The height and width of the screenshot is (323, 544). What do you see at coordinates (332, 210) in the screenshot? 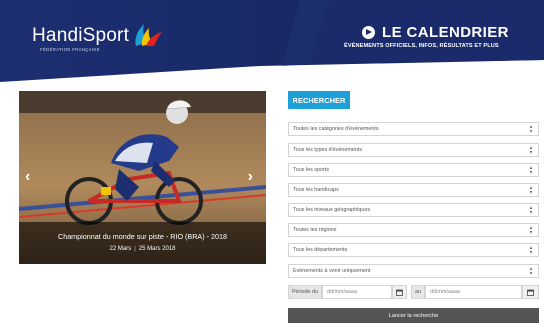
I see `select-label: Tous les niveaux géographiques` at bounding box center [332, 210].